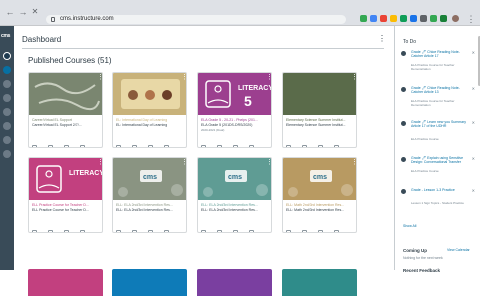 The width and height of the screenshot is (480, 296). I want to click on forward-icon: →, so click(23, 12).